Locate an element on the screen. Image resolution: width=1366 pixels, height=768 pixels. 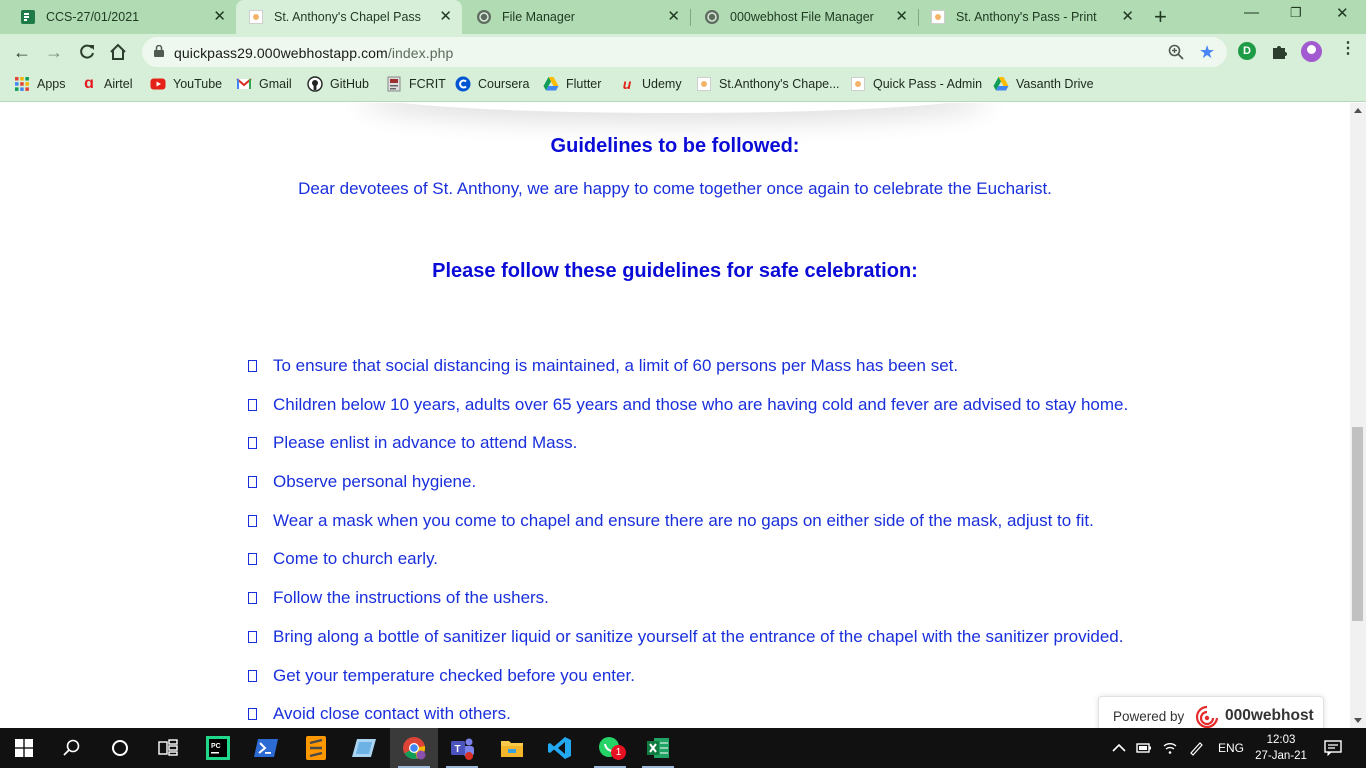
tab-file-manager: File Manager ✕ is located at coordinates (577, 17).